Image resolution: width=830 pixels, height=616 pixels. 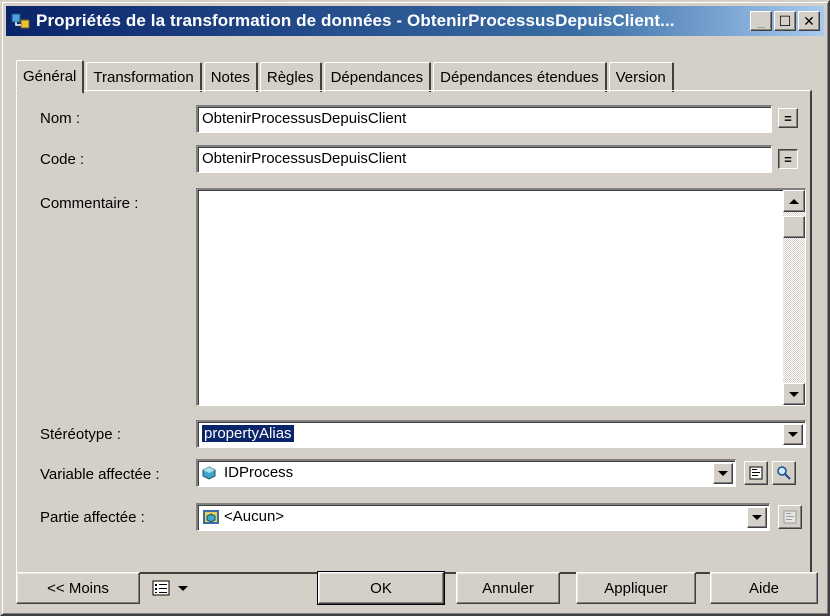 I want to click on arrow-down-icon, so click(x=794, y=394).